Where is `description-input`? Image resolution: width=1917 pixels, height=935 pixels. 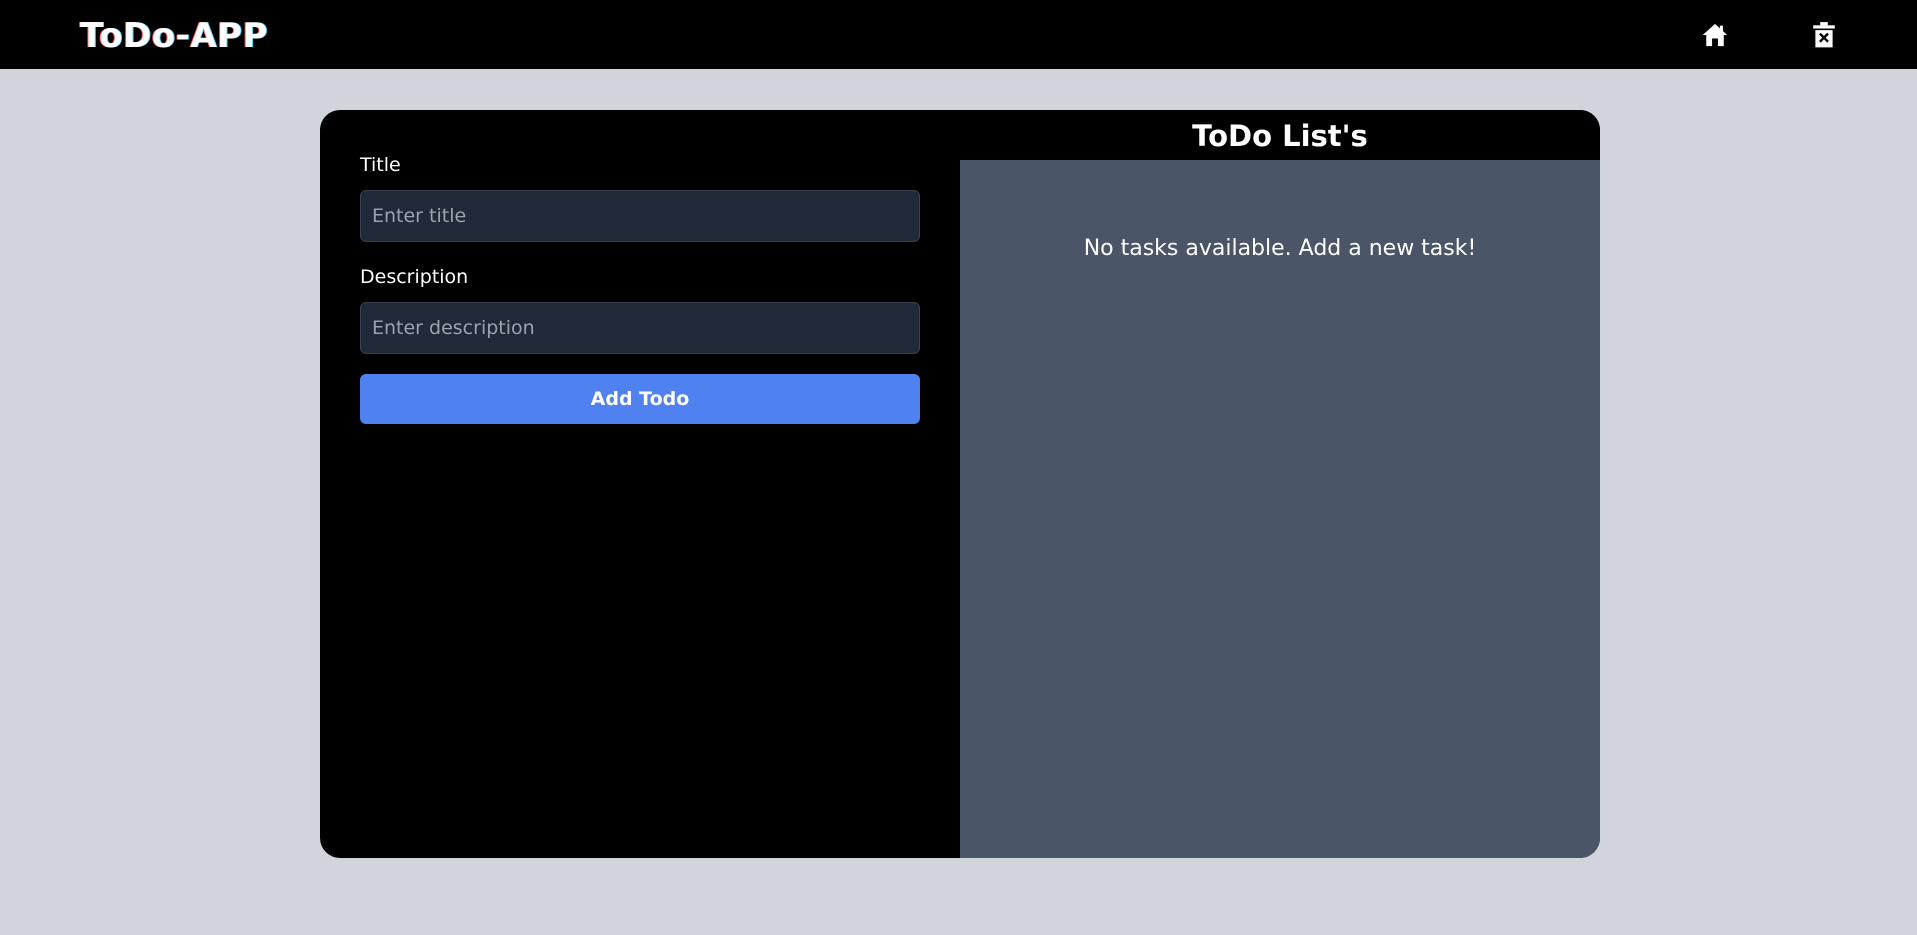
description-input is located at coordinates (640, 328).